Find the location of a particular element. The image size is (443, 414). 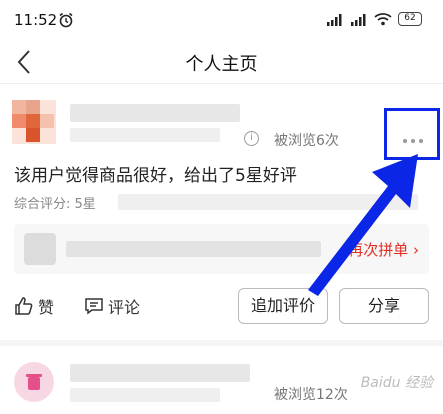

info-icon: i is located at coordinates (251, 138).